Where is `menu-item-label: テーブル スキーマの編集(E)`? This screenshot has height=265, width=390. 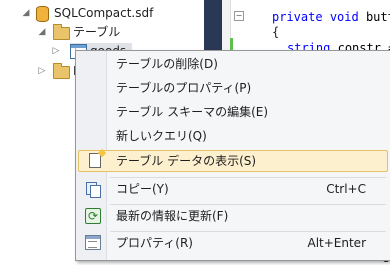
menu-item-label: テーブル スキーマの編集(E) is located at coordinates (192, 112).